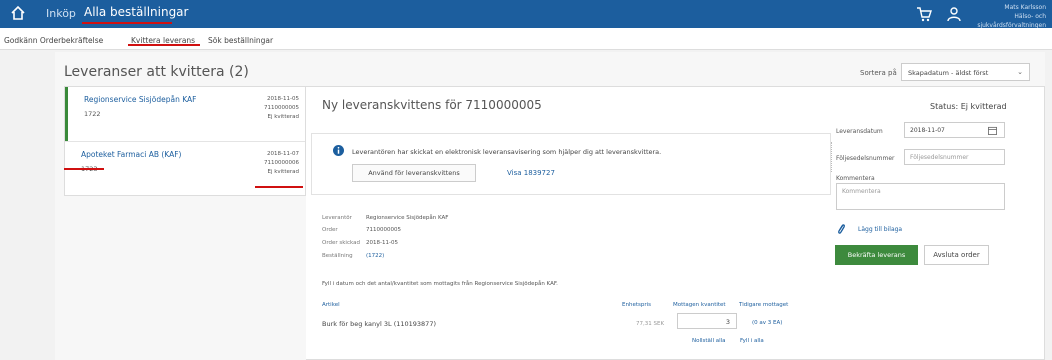 The image size is (1052, 360). Describe the element at coordinates (379, 324) in the screenshot. I see `row-artikel: Burk för beg kanyl 3L (110193877)` at that location.